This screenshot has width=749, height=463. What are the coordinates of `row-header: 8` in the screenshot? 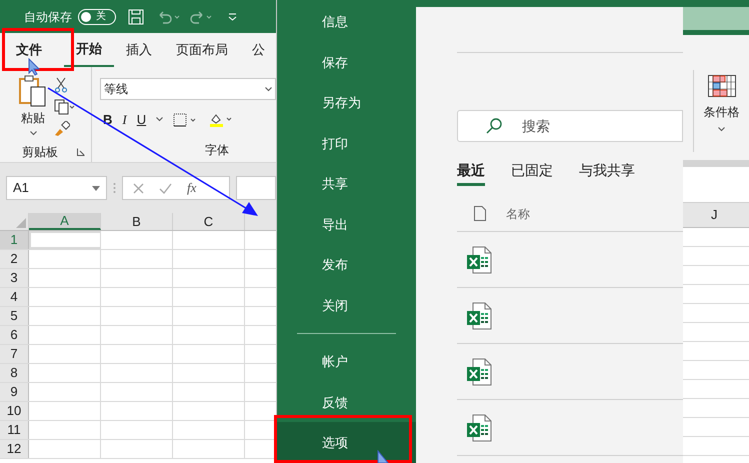 It's located at (14, 373).